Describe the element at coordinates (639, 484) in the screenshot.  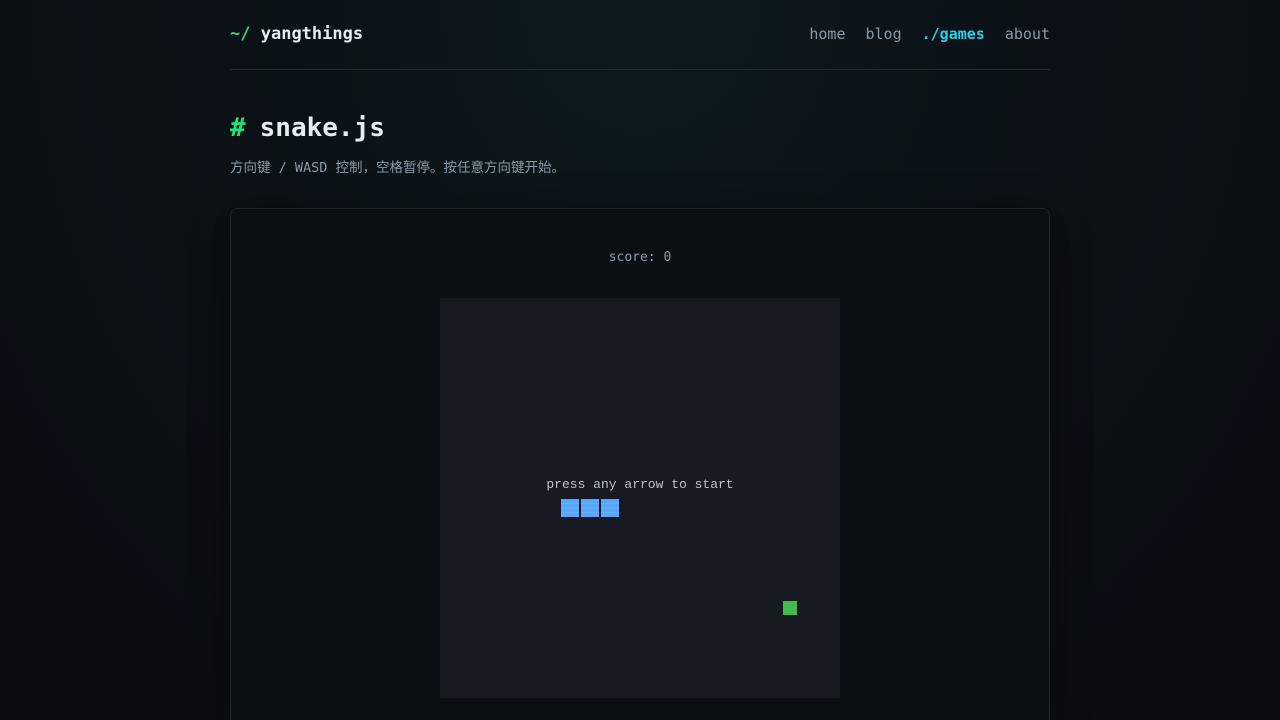
I see `start-hint: press any arrow to start` at that location.